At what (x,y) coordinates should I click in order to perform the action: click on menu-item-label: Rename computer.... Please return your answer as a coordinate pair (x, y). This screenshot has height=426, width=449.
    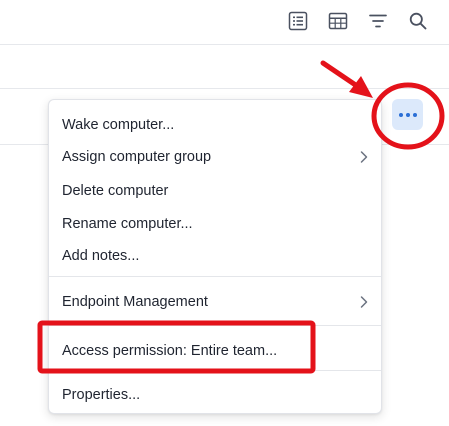
    Looking at the image, I should click on (127, 224).